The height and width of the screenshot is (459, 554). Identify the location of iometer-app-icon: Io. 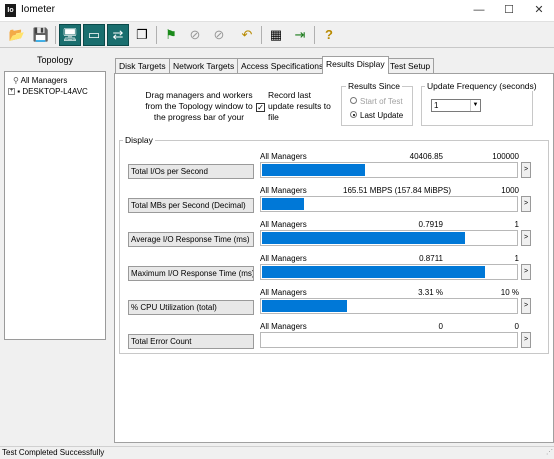
(10, 10).